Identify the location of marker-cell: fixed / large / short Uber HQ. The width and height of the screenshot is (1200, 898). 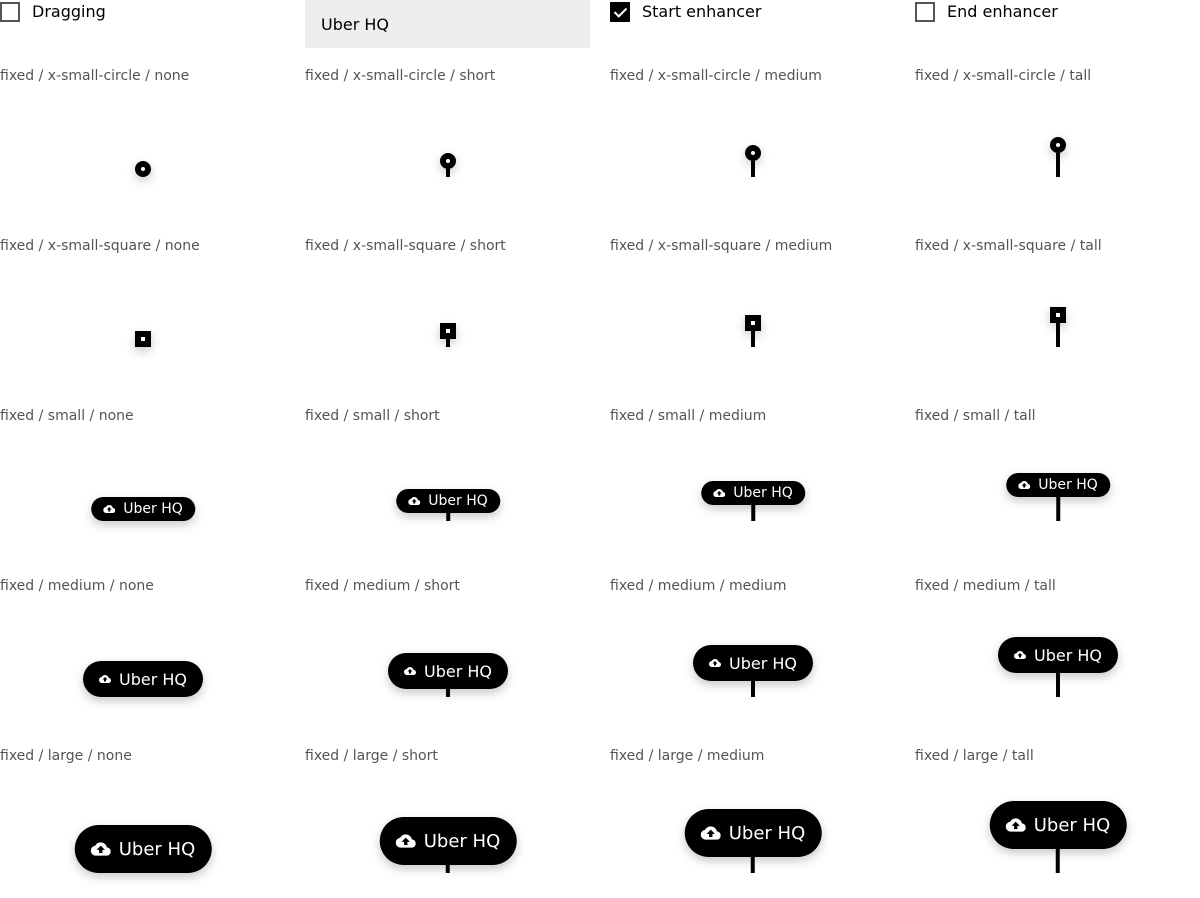
(457, 819).